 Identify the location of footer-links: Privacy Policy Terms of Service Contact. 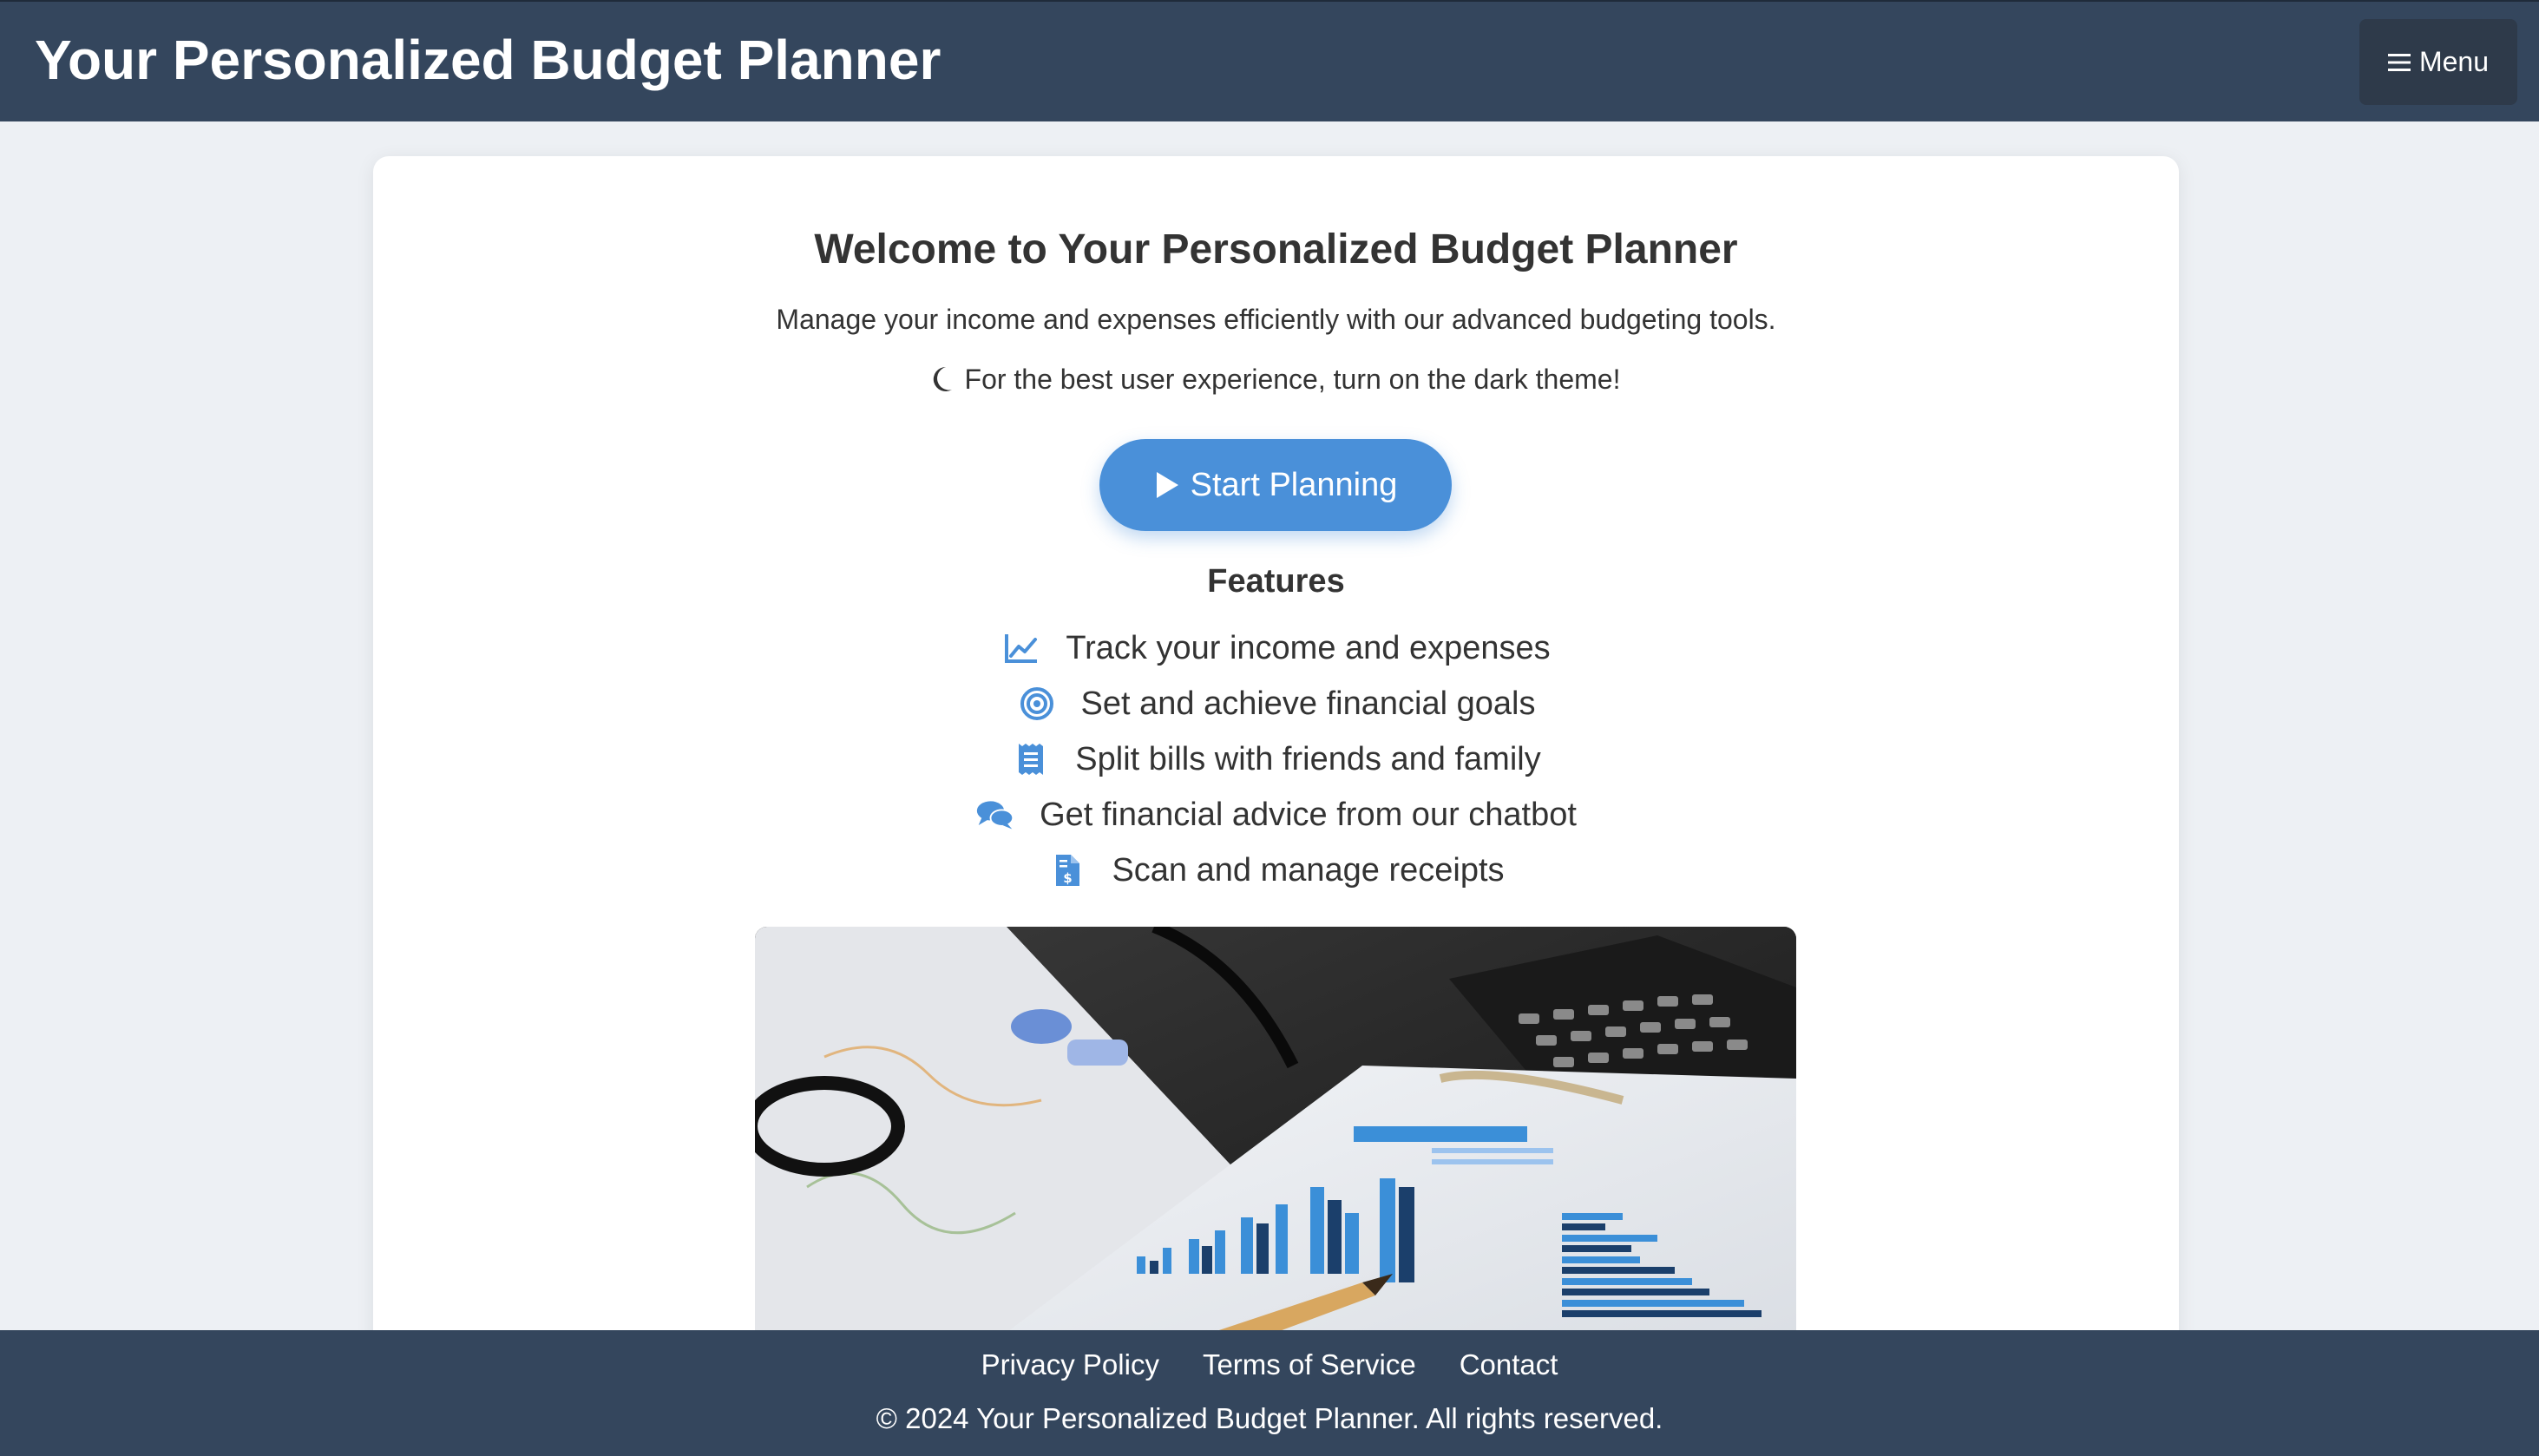
(1269, 1365).